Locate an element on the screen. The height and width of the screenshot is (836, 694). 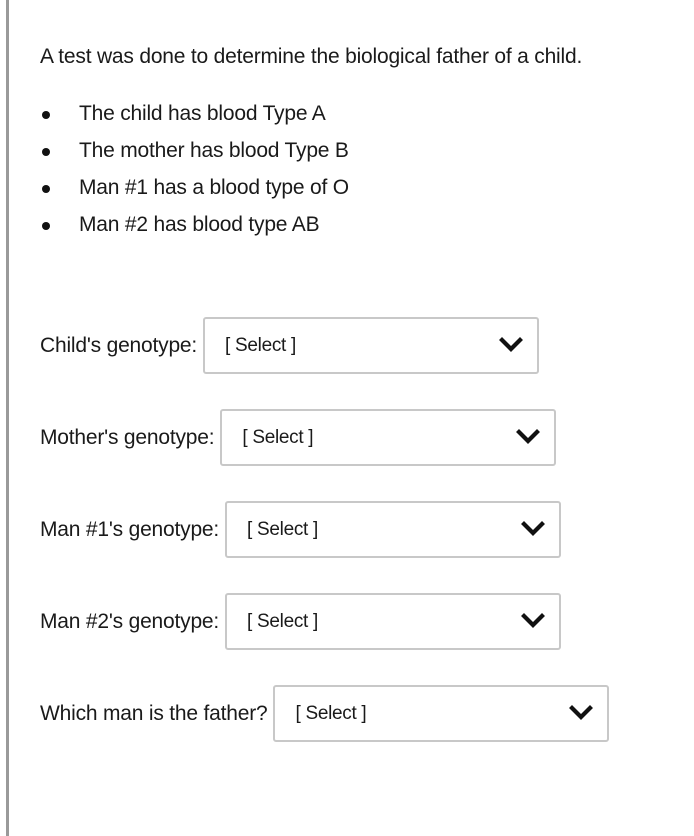
fact-text: Man #2 has blood type AB is located at coordinates (199, 224).